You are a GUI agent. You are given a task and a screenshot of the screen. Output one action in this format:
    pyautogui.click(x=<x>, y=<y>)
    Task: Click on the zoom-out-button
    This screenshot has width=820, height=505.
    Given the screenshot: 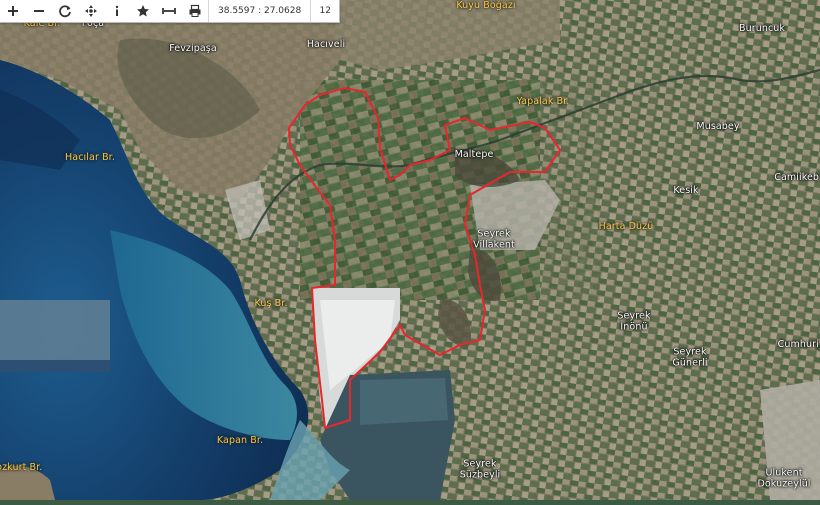 What is the action you would take?
    pyautogui.click(x=39, y=11)
    